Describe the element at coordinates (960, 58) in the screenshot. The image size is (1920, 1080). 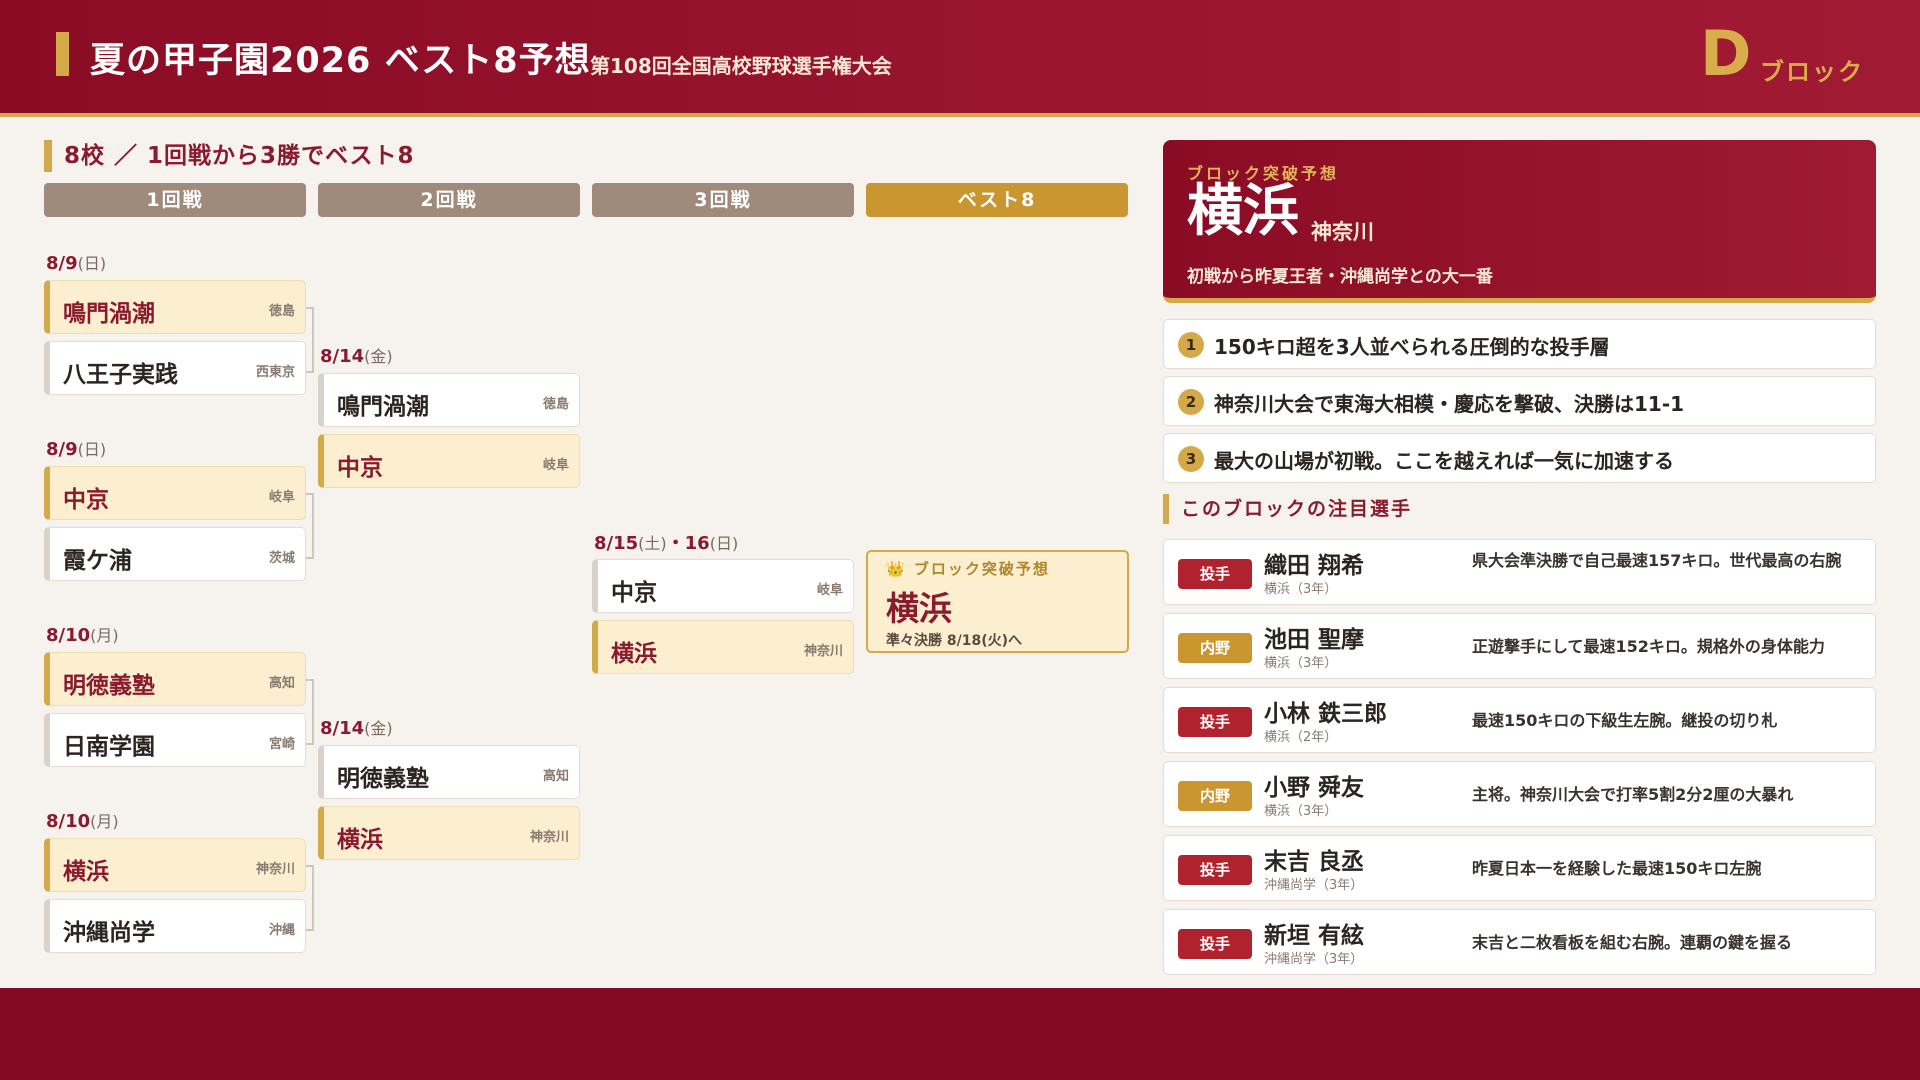
I see `header: 夏の甲子園2026 ベスト8予想 第108回全国高校野球選手権大会 D ブロック` at that location.